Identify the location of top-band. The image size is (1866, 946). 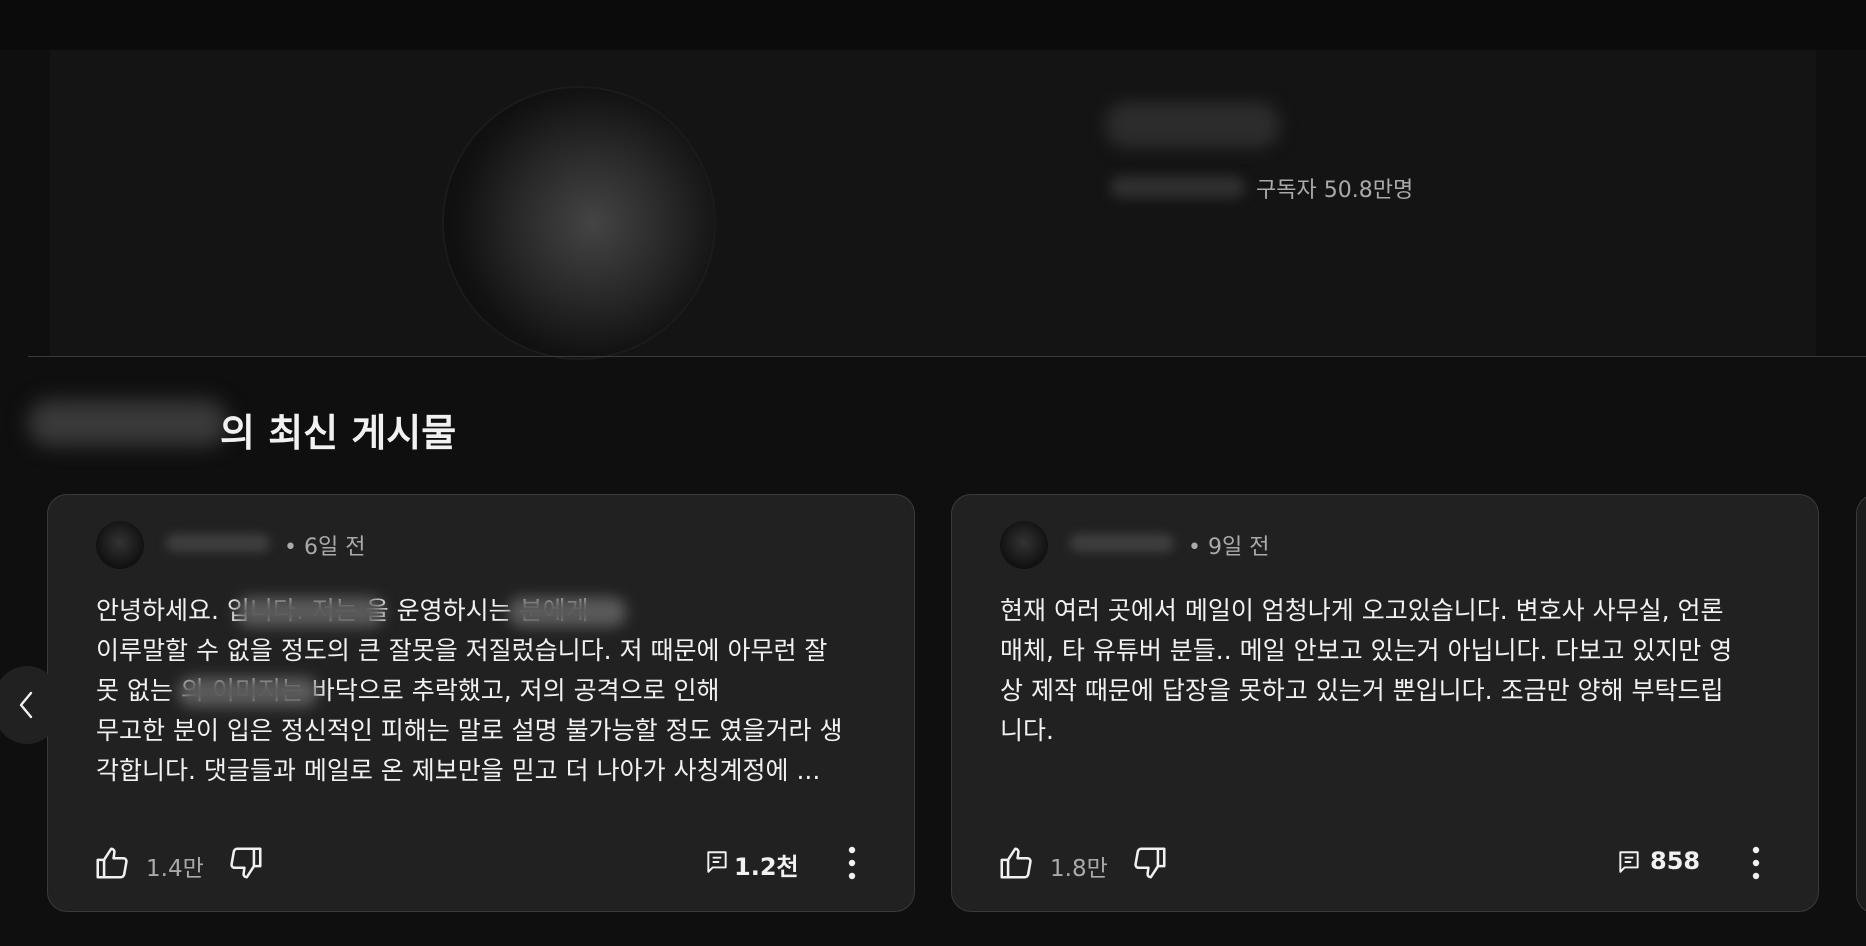
(933, 25).